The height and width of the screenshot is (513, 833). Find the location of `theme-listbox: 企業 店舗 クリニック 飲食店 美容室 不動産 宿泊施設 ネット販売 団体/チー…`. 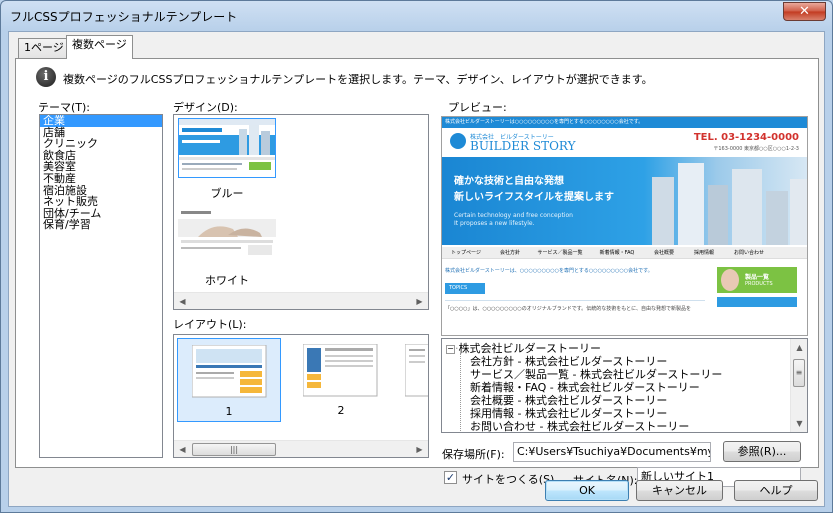

theme-listbox: 企業 店舗 クリニック 飲食店 美容室 不動産 宿泊施設 ネット販売 団体/チー… is located at coordinates (101, 286).